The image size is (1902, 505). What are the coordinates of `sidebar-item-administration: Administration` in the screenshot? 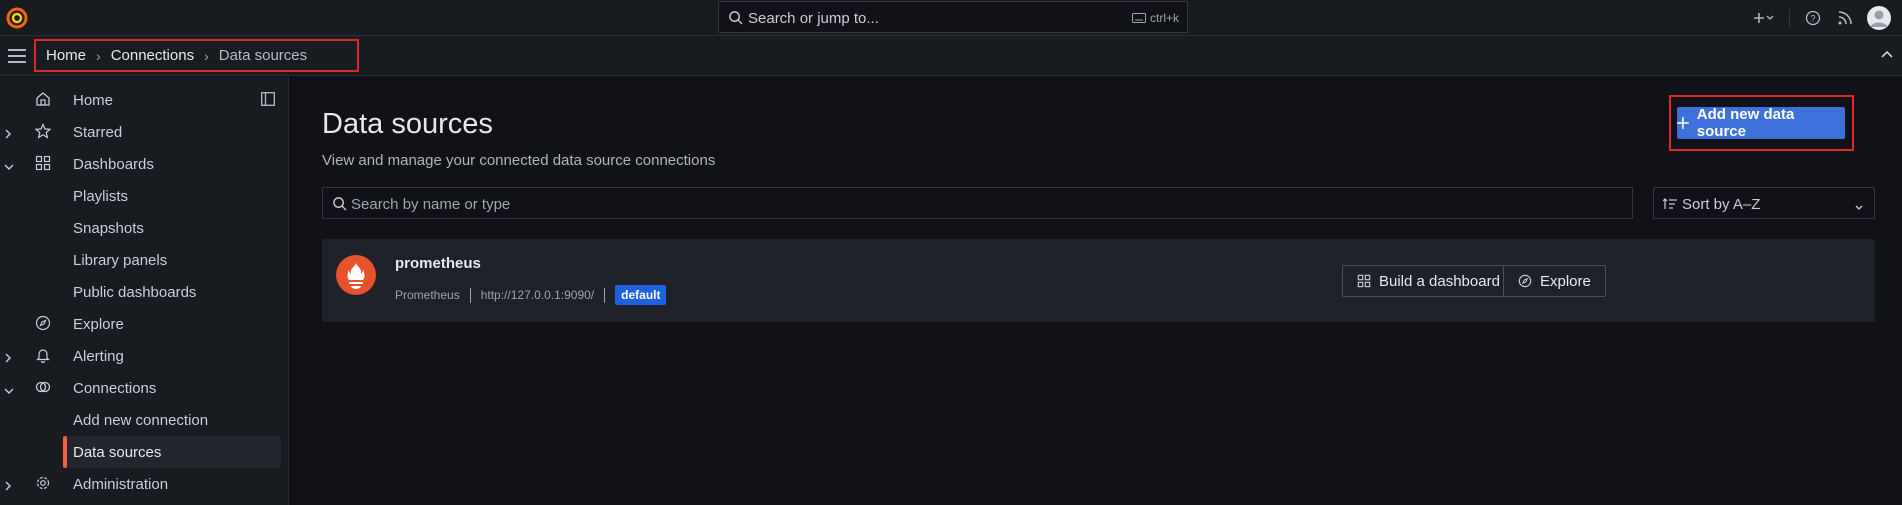 It's located at (144, 484).